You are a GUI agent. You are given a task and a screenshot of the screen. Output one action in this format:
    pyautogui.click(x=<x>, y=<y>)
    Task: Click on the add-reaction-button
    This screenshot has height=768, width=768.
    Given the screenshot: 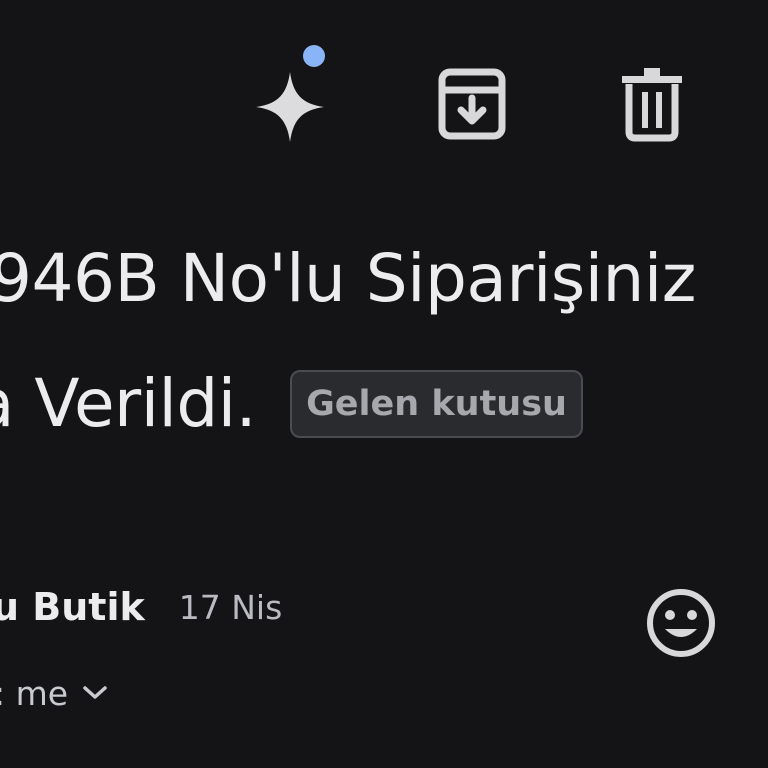 What is the action you would take?
    pyautogui.click(x=681, y=623)
    